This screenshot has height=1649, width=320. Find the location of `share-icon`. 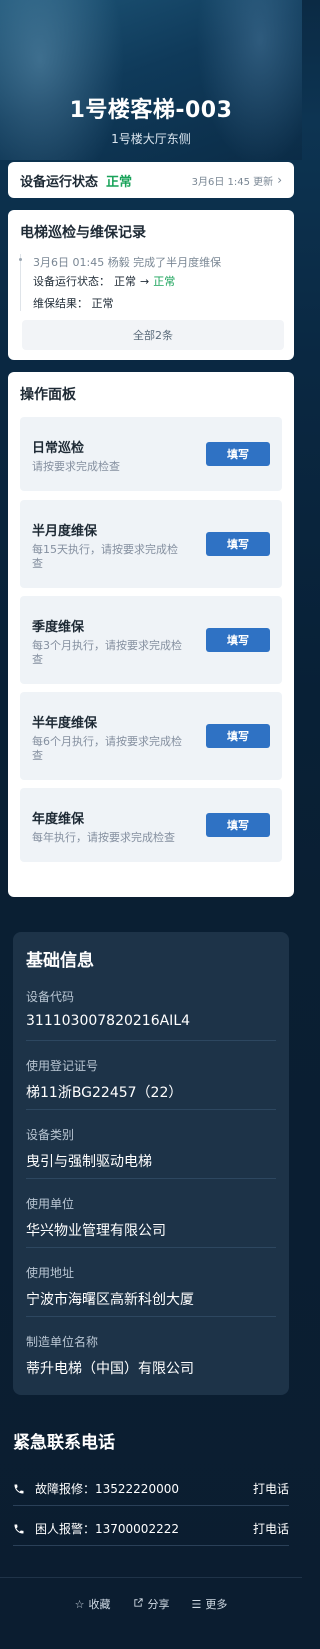

share-icon is located at coordinates (138, 1604).